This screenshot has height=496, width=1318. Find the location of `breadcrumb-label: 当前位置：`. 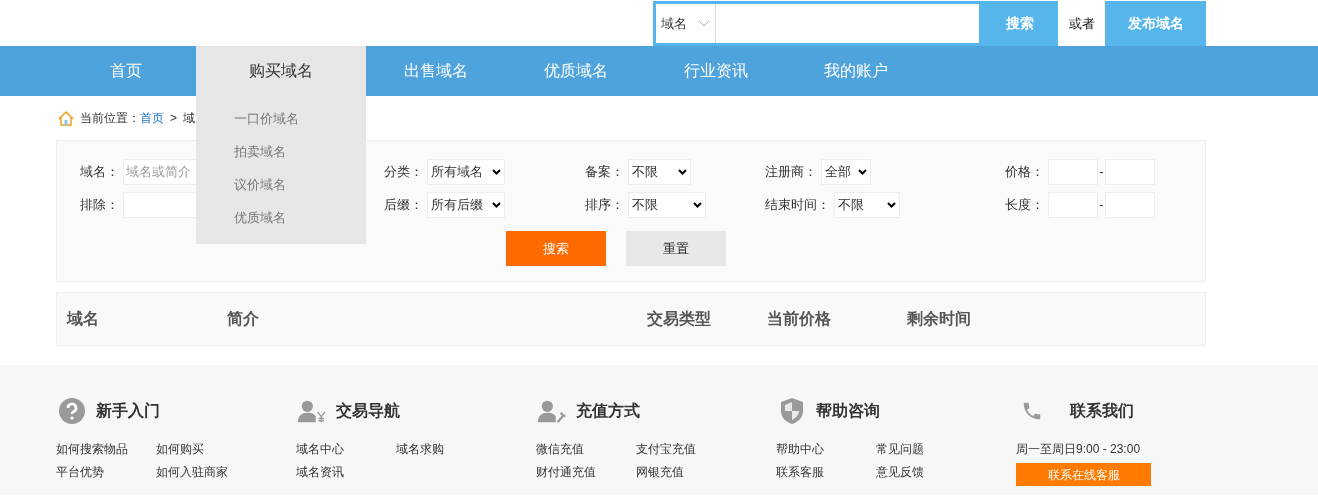

breadcrumb-label: 当前位置： is located at coordinates (110, 118).